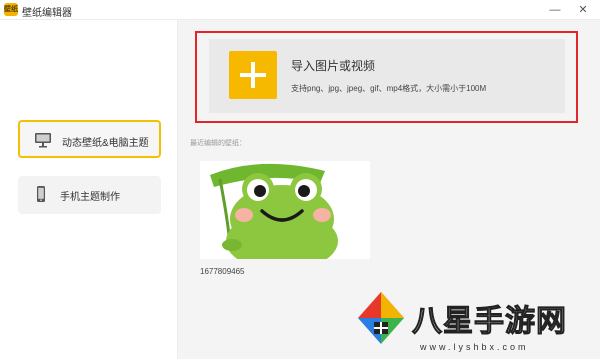  Describe the element at coordinates (105, 143) in the screenshot. I see `sidebar-item-label: 动态壁纸&电脑主题` at that location.